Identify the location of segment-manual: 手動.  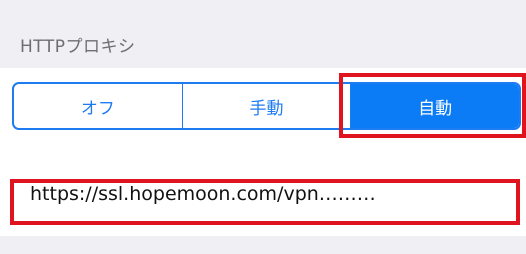
(266, 106).